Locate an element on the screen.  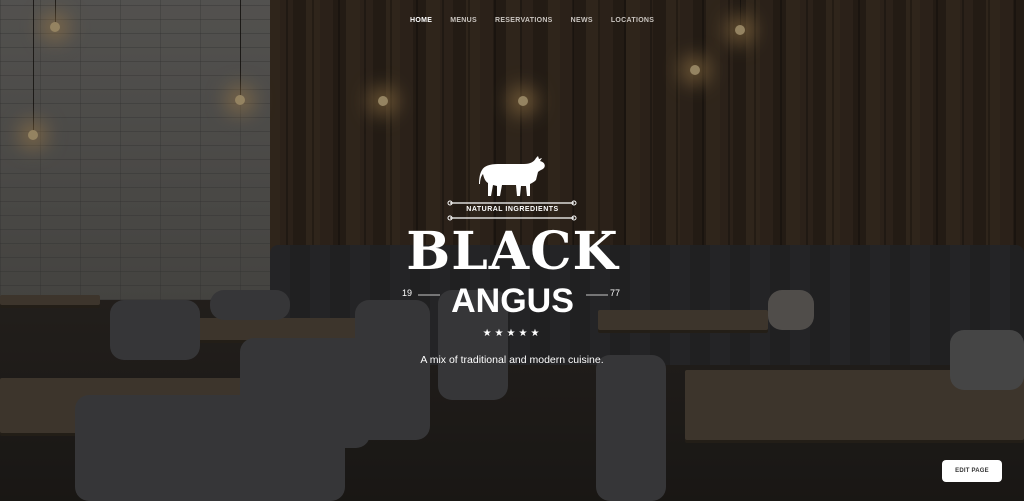
logo-rule is located at coordinates (513, 295).